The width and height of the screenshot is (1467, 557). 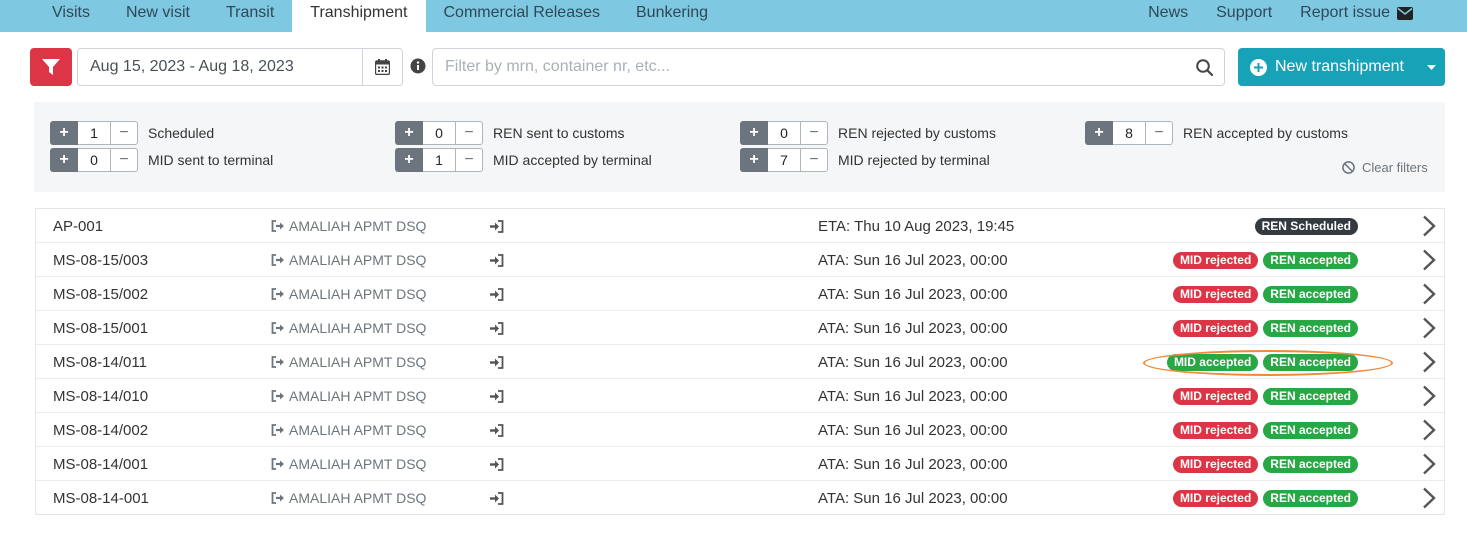 What do you see at coordinates (359, 16) in the screenshot?
I see `tab-transhipment: Transhipment` at bounding box center [359, 16].